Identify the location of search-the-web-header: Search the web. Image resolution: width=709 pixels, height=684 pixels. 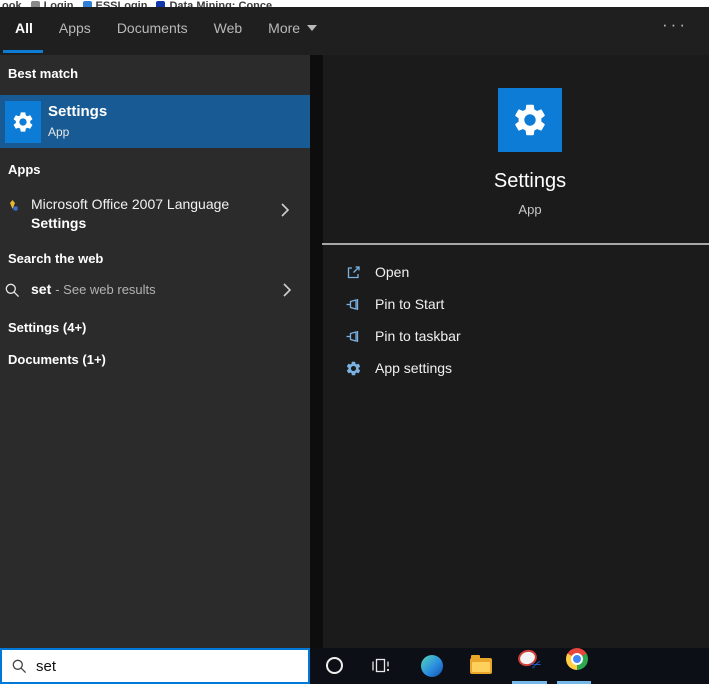
(56, 258).